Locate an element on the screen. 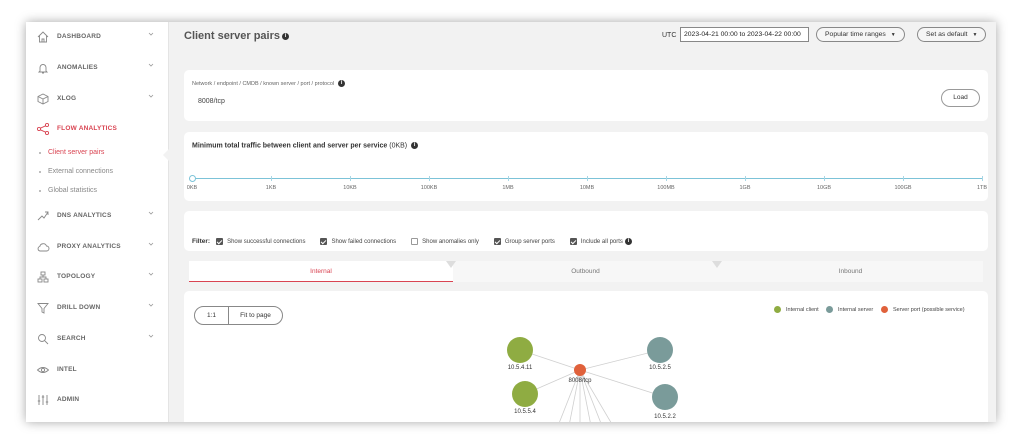 Image resolution: width=1024 pixels, height=447 pixels. popular-time-ranges-button: Popular time ranges ▼ is located at coordinates (860, 34).